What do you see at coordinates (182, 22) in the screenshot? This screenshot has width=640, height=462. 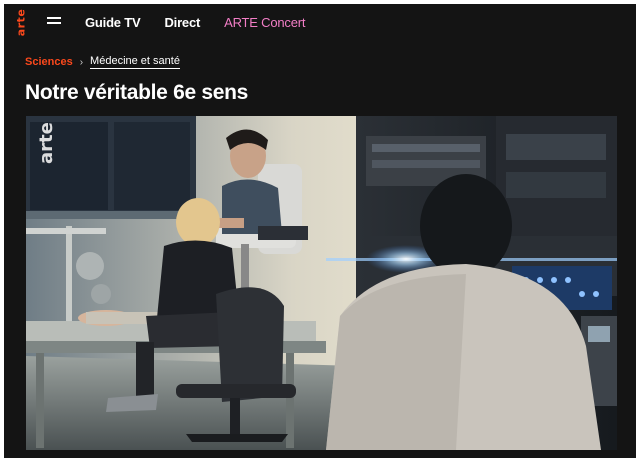 I see `nav-direct: Direct` at bounding box center [182, 22].